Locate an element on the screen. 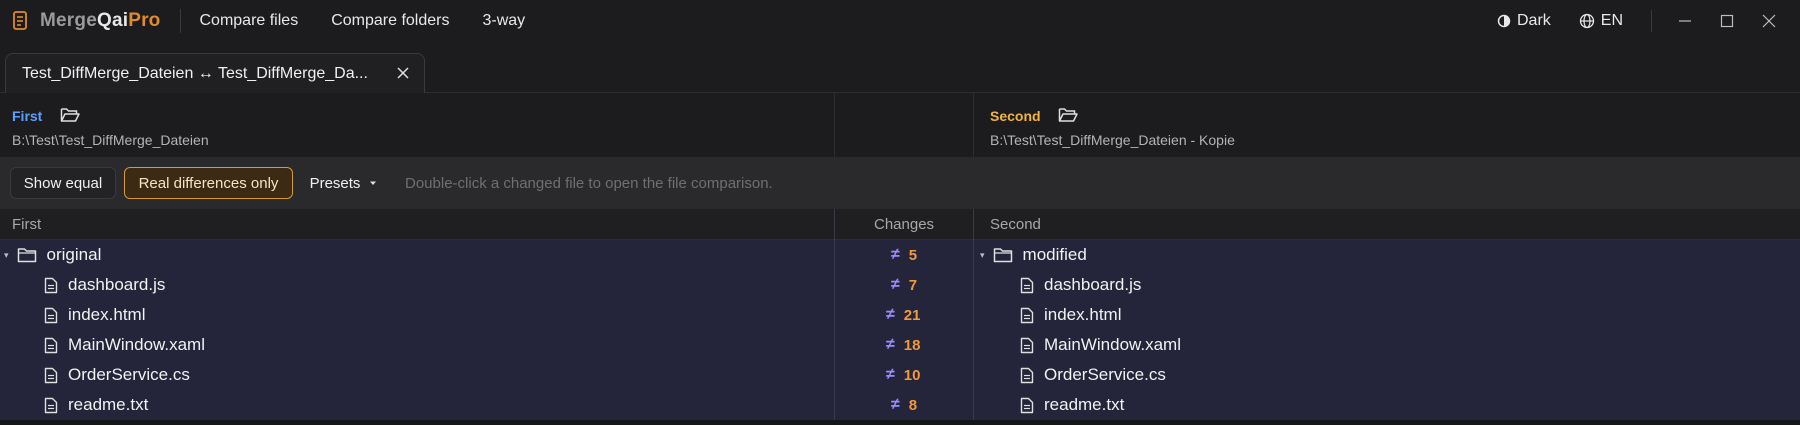 The image size is (1800, 425). column-changes: Changes is located at coordinates (904, 224).